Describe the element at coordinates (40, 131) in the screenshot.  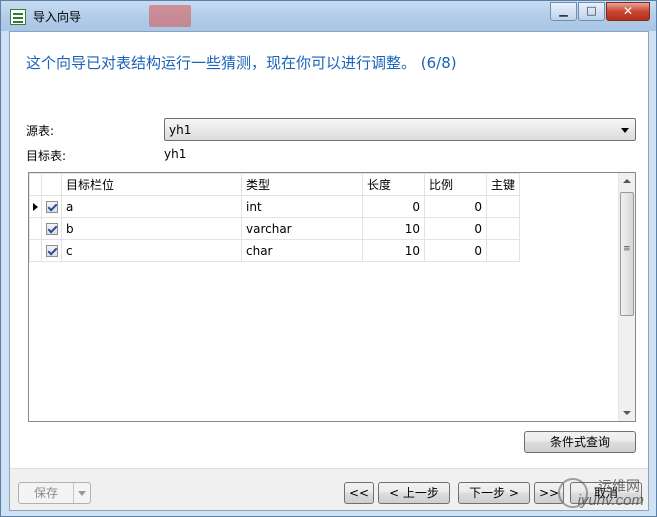
I see `source-table-label: 源表:` at that location.